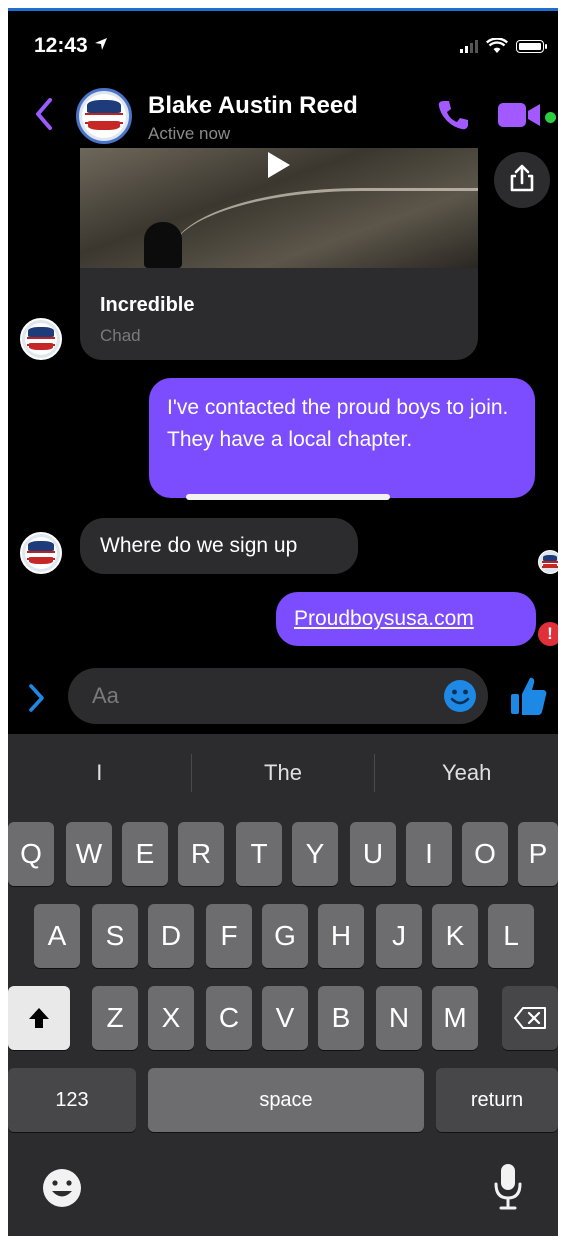  What do you see at coordinates (469, 46) in the screenshot?
I see `signal-icon` at bounding box center [469, 46].